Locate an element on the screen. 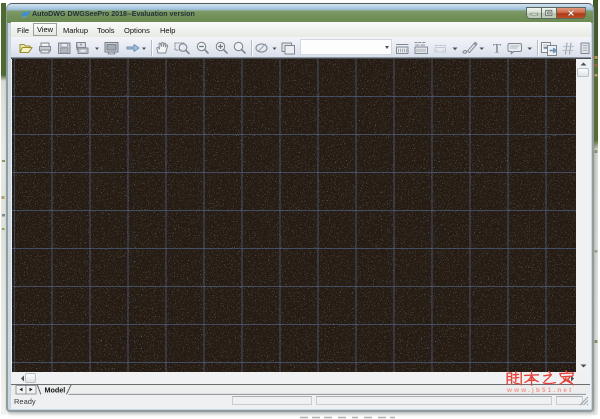 This screenshot has width=600, height=419. svg-text: Model is located at coordinates (55, 390).